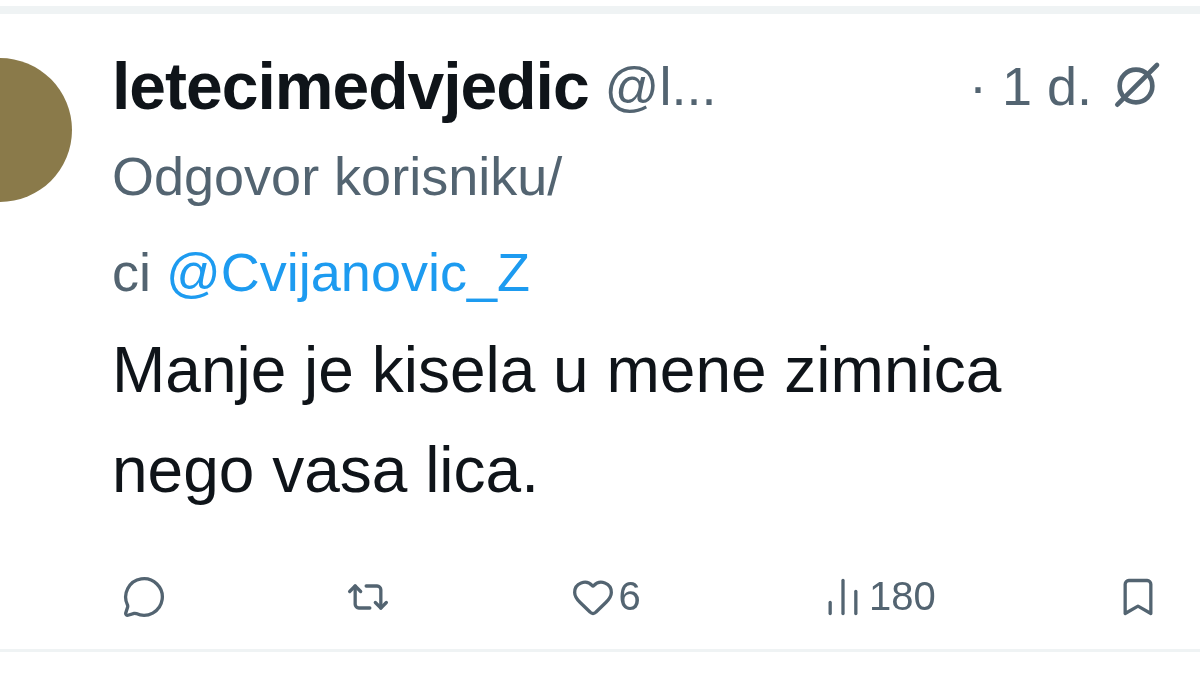 The width and height of the screenshot is (1200, 675). I want to click on like-button: 6, so click(605, 596).